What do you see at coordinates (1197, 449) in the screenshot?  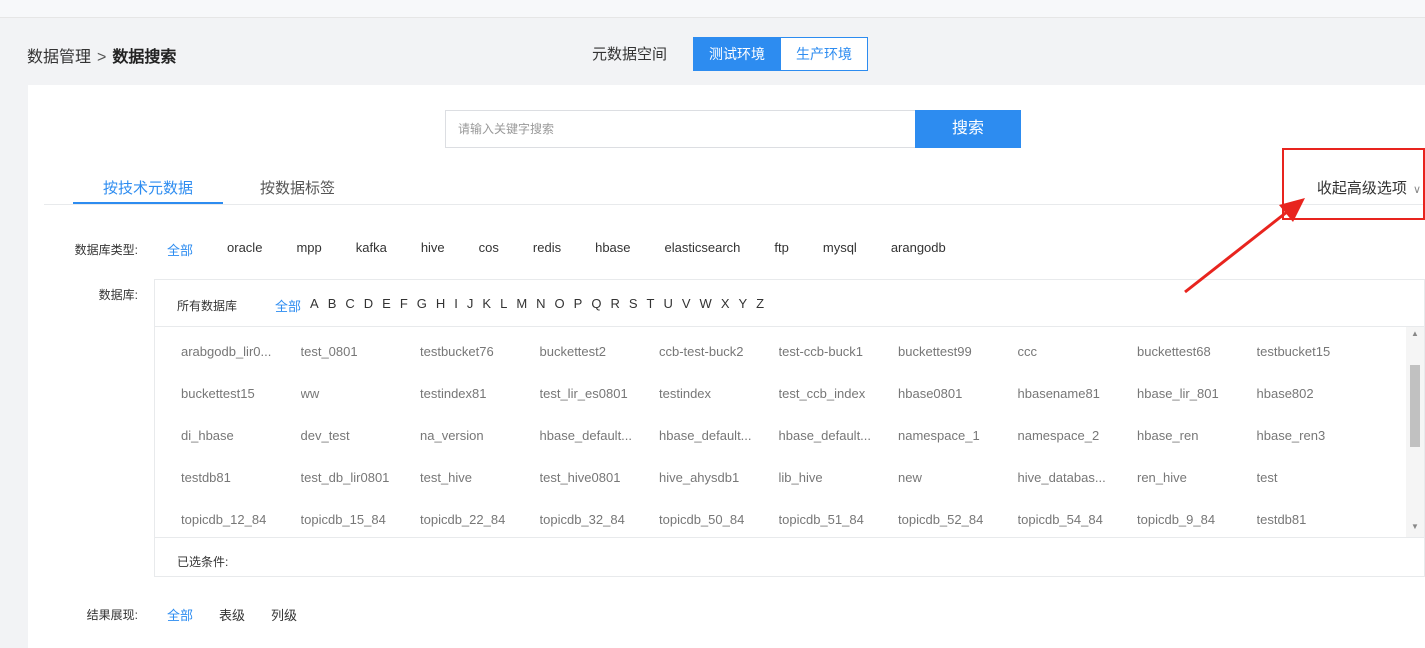 I see `database-item: hbase_ren` at bounding box center [1197, 449].